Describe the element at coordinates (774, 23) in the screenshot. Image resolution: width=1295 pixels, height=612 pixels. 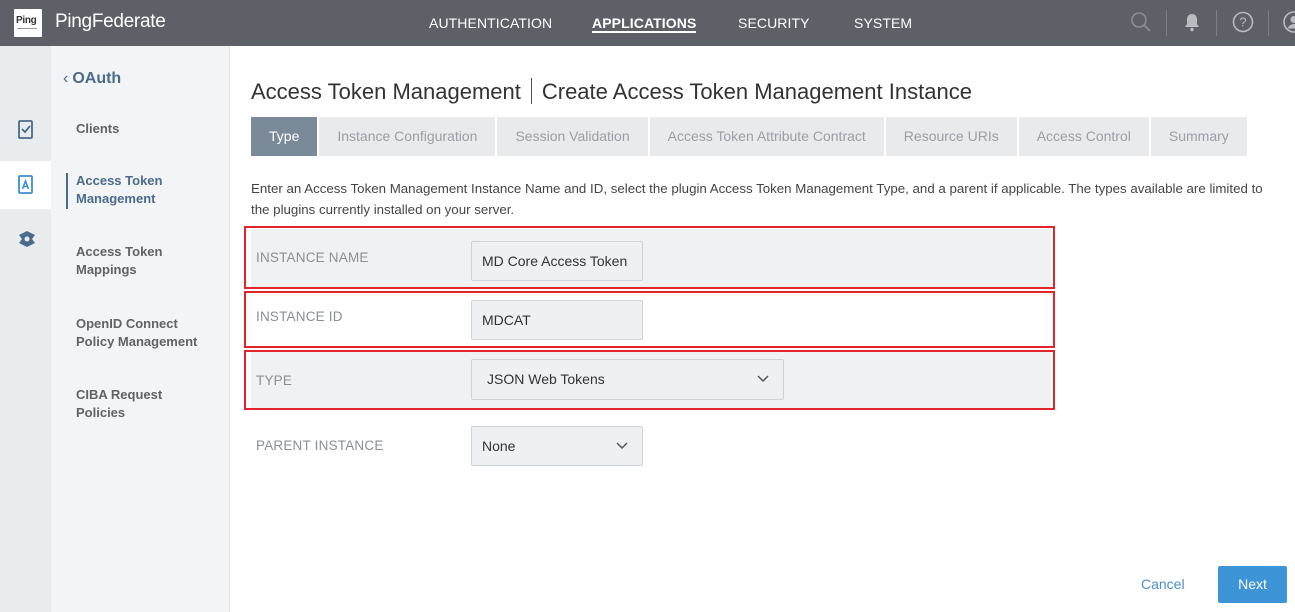
I see `nav-security: SECURITY` at that location.